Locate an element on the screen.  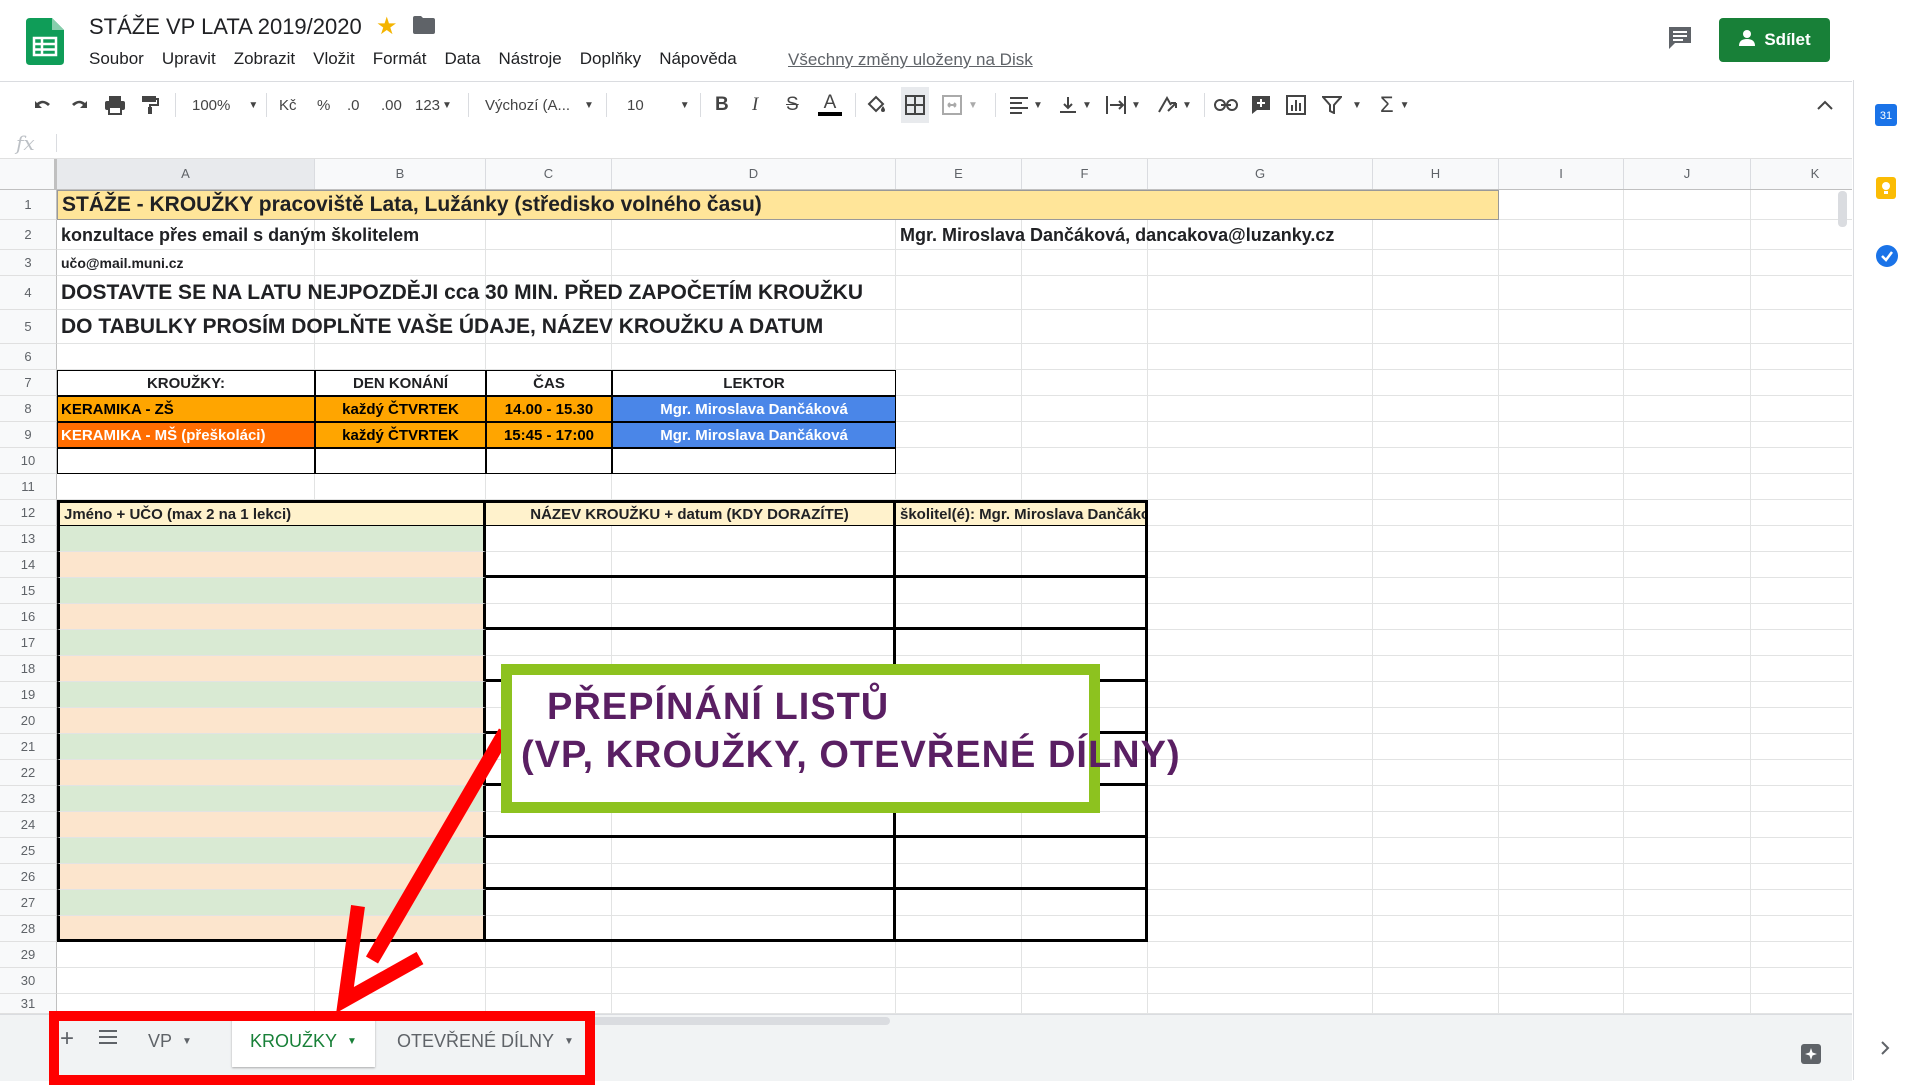
annotation-subtitle: (VP, KROUŽKY, OTEVŘENÉ DÍLNY) is located at coordinates (851, 755).